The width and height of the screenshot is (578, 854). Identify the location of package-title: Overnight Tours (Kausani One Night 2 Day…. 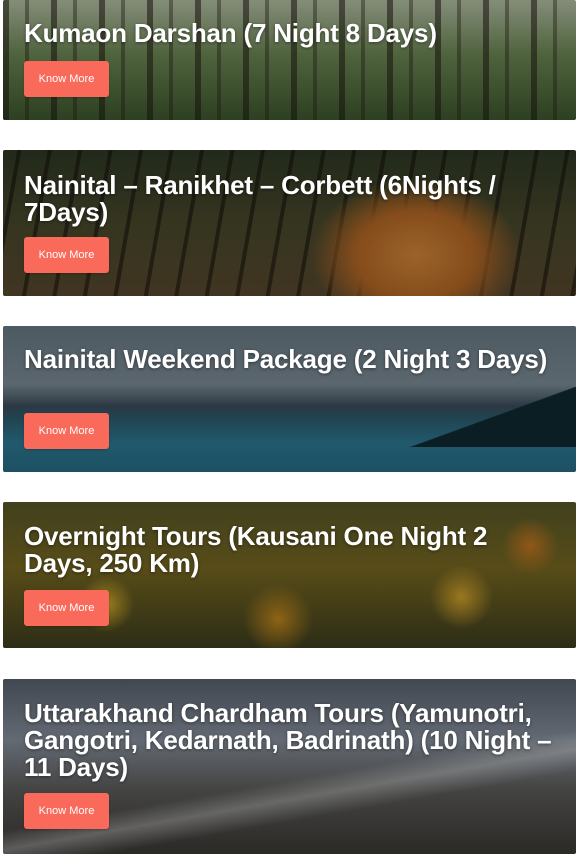
(256, 549).